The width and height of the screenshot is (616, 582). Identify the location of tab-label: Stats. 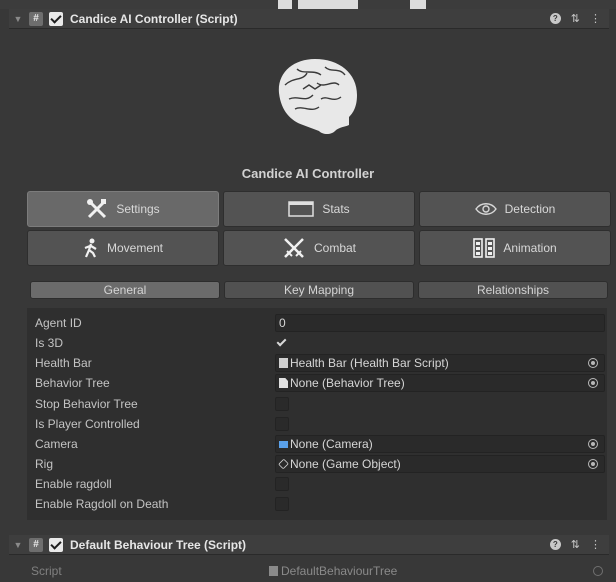
(336, 209).